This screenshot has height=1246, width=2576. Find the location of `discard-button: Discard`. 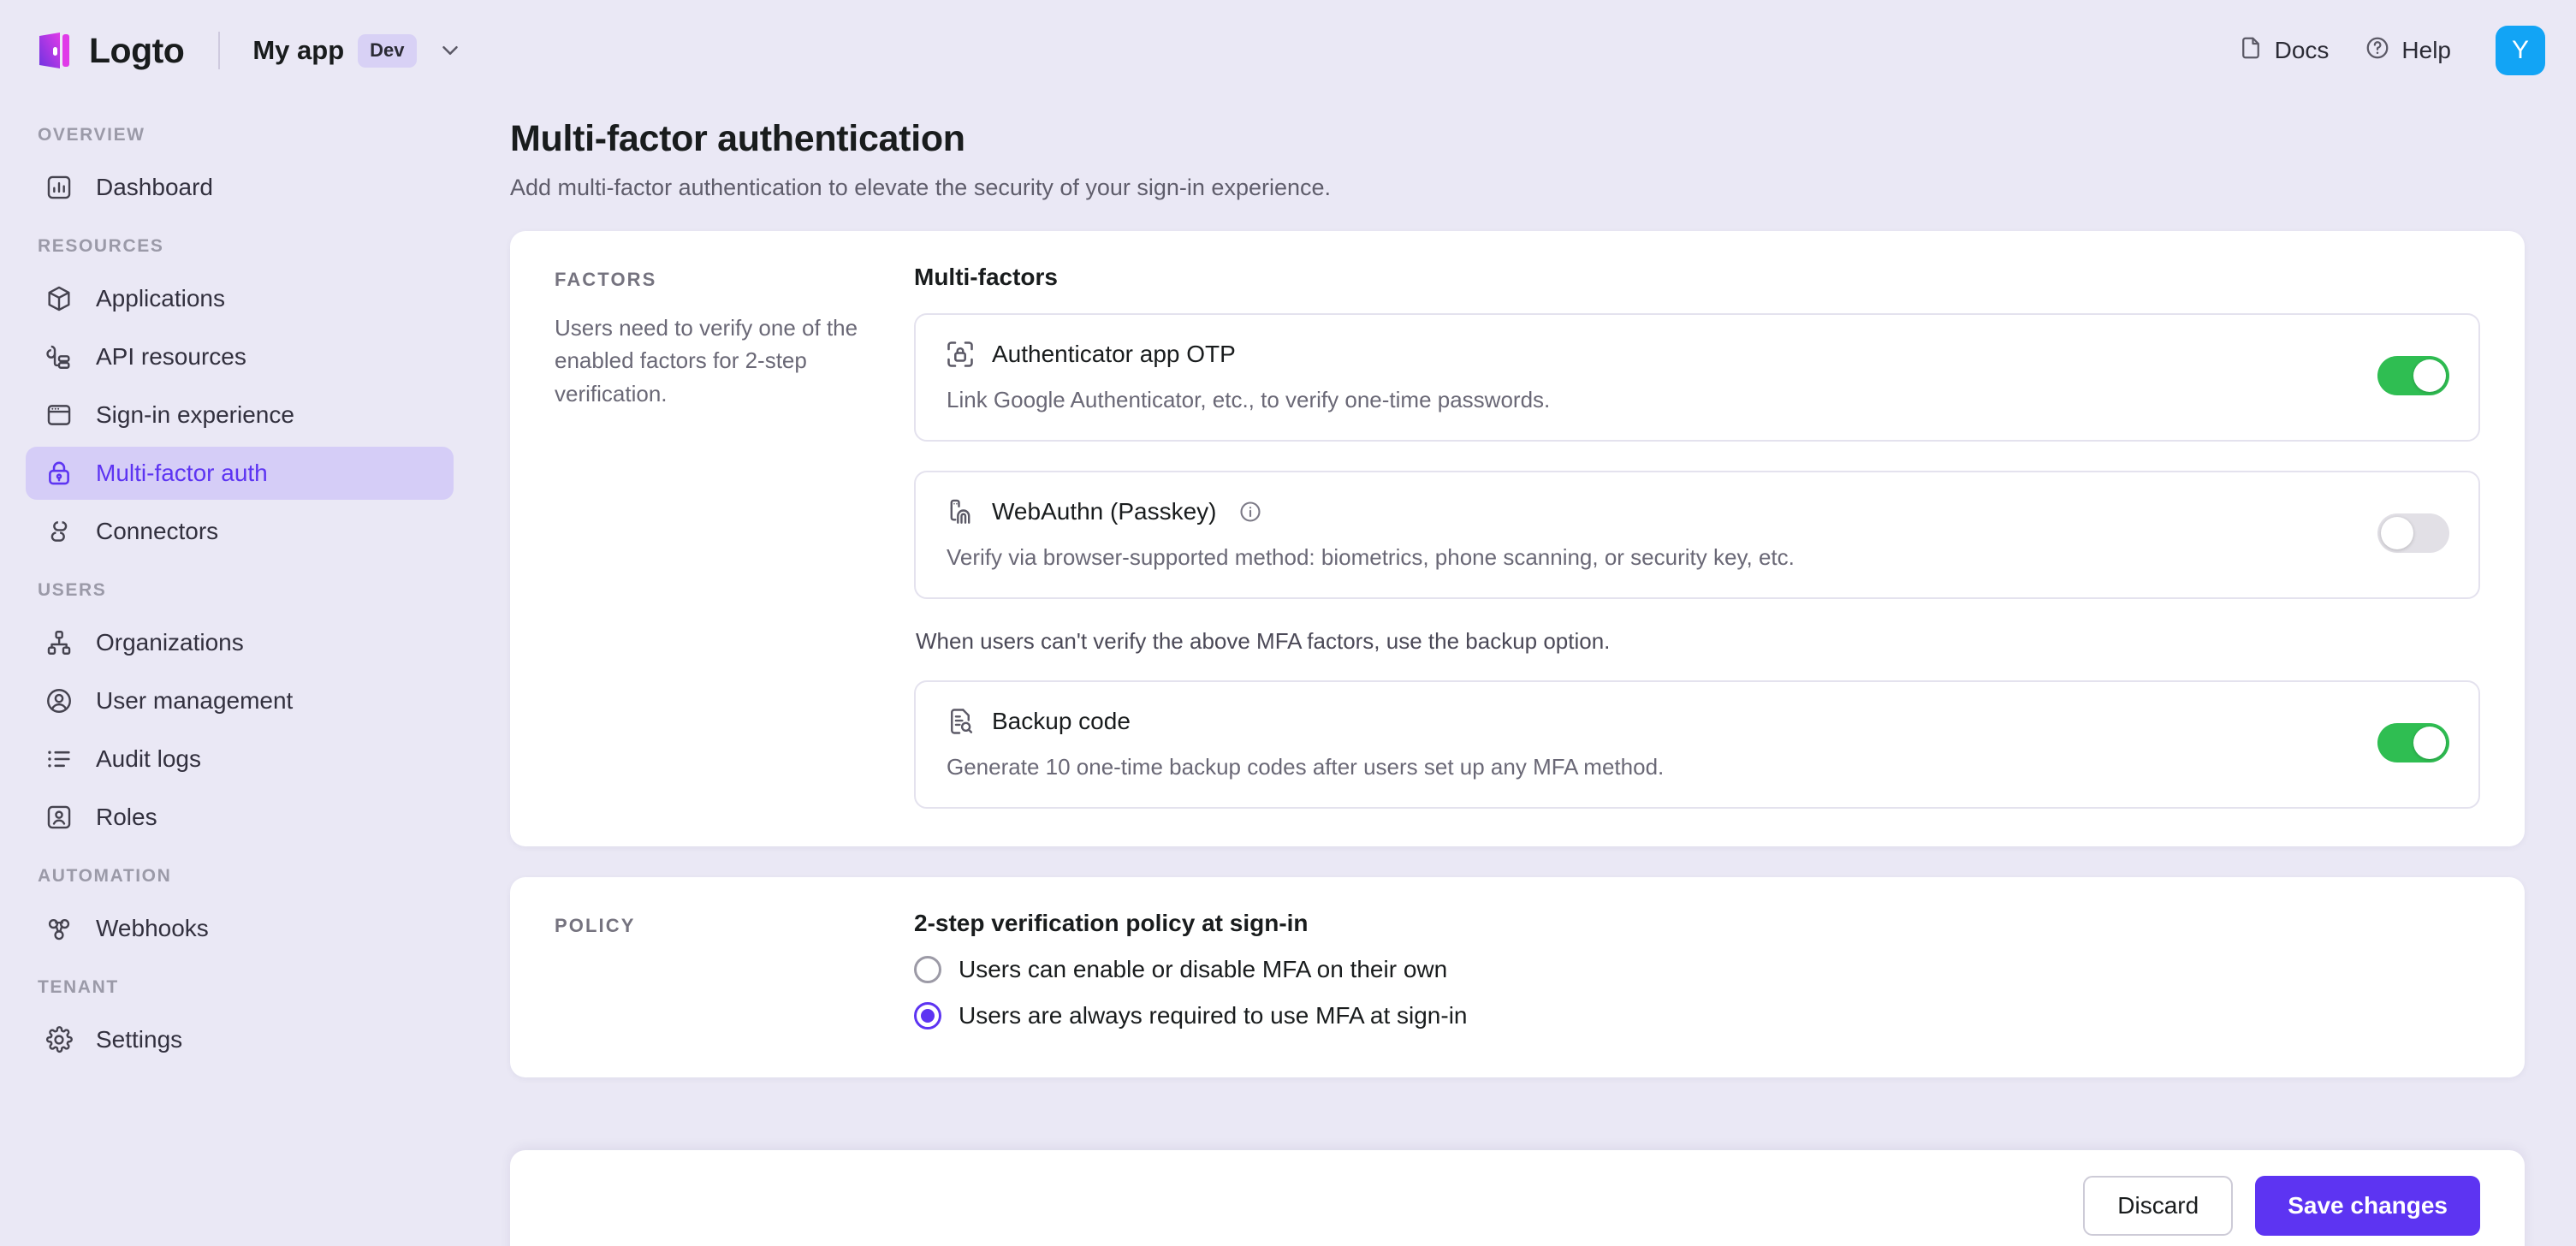

discard-button: Discard is located at coordinates (2158, 1206).